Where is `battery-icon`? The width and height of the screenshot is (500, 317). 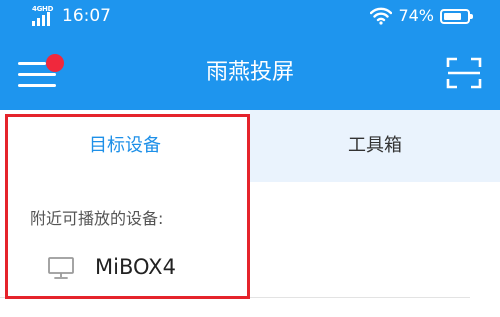 battery-icon is located at coordinates (456, 16).